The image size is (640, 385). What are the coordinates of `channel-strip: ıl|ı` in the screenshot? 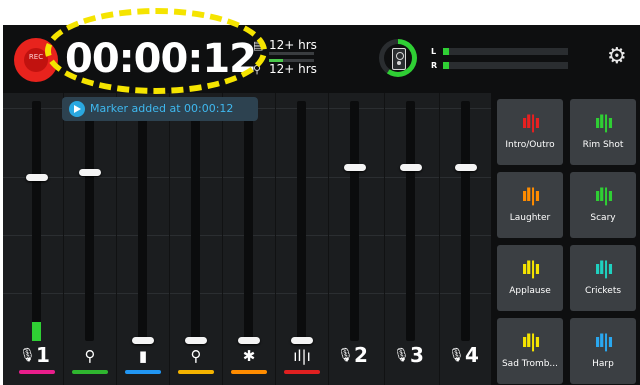 It's located at (301, 239).